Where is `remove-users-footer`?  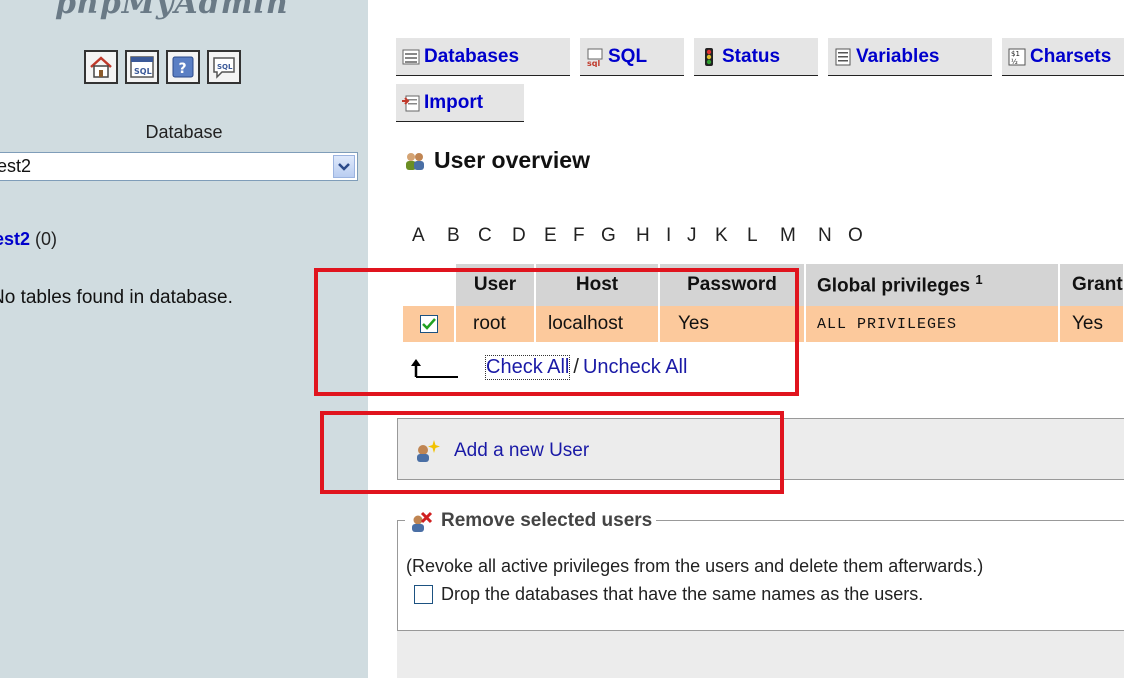
remove-users-footer is located at coordinates (760, 654).